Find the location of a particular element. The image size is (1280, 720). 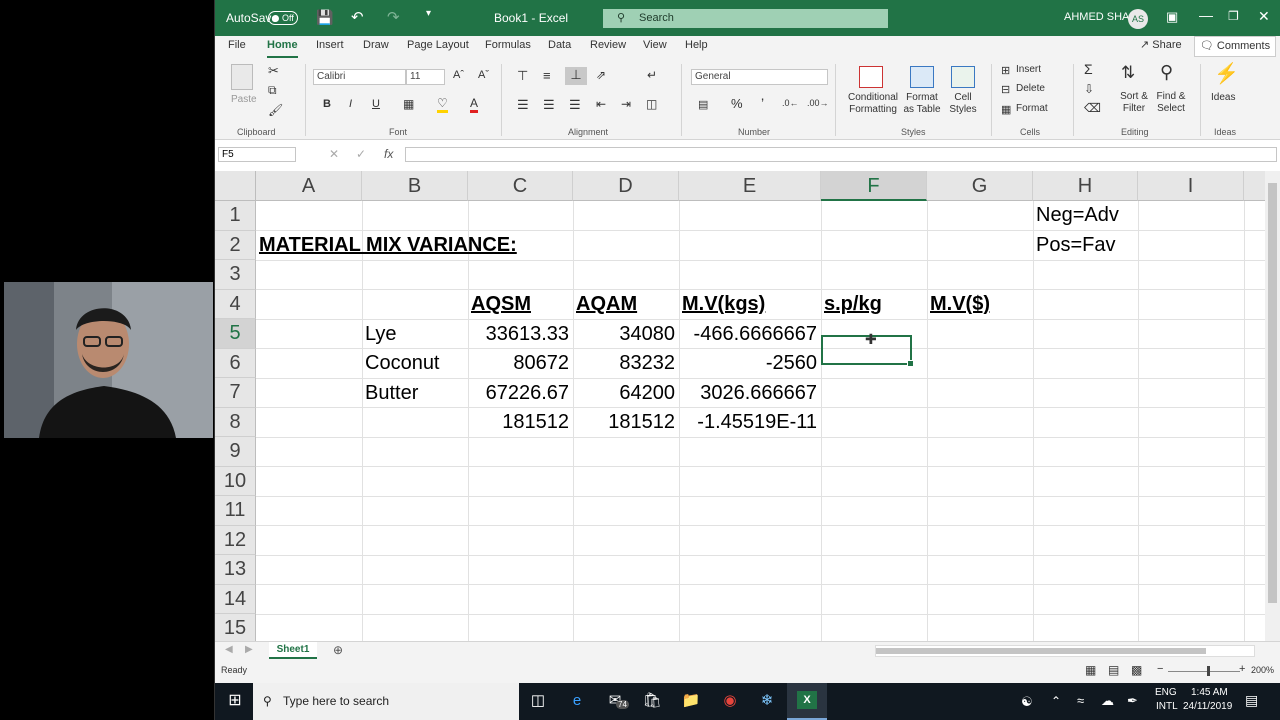

pen-icon: ✒ is located at coordinates (1132, 701).